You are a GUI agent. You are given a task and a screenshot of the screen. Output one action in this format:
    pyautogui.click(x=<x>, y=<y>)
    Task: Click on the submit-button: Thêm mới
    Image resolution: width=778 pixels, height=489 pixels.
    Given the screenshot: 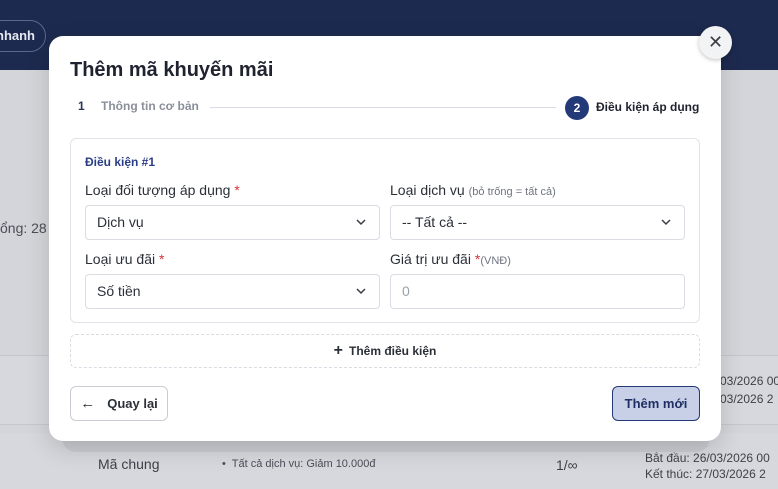 What is the action you would take?
    pyautogui.click(x=656, y=403)
    